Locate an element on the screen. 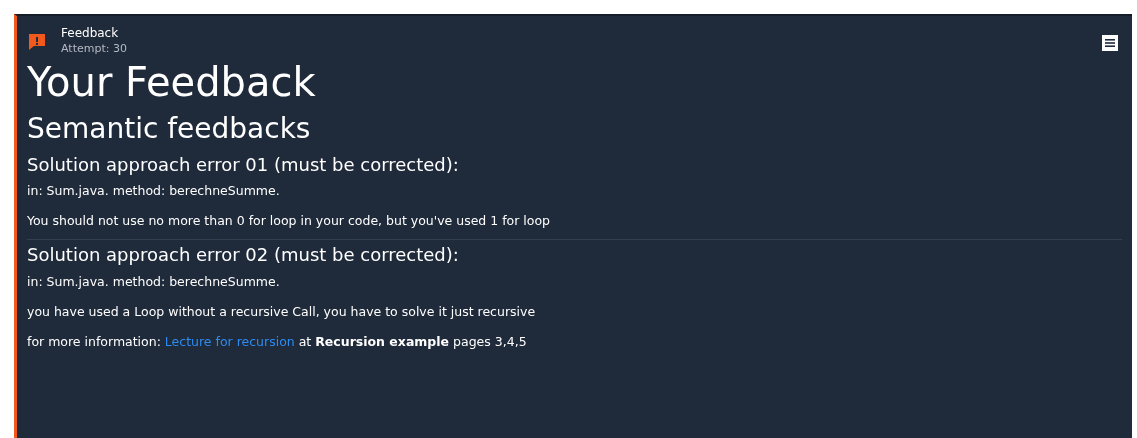 This screenshot has height=438, width=1137. card-title: Feedback is located at coordinates (90, 33).